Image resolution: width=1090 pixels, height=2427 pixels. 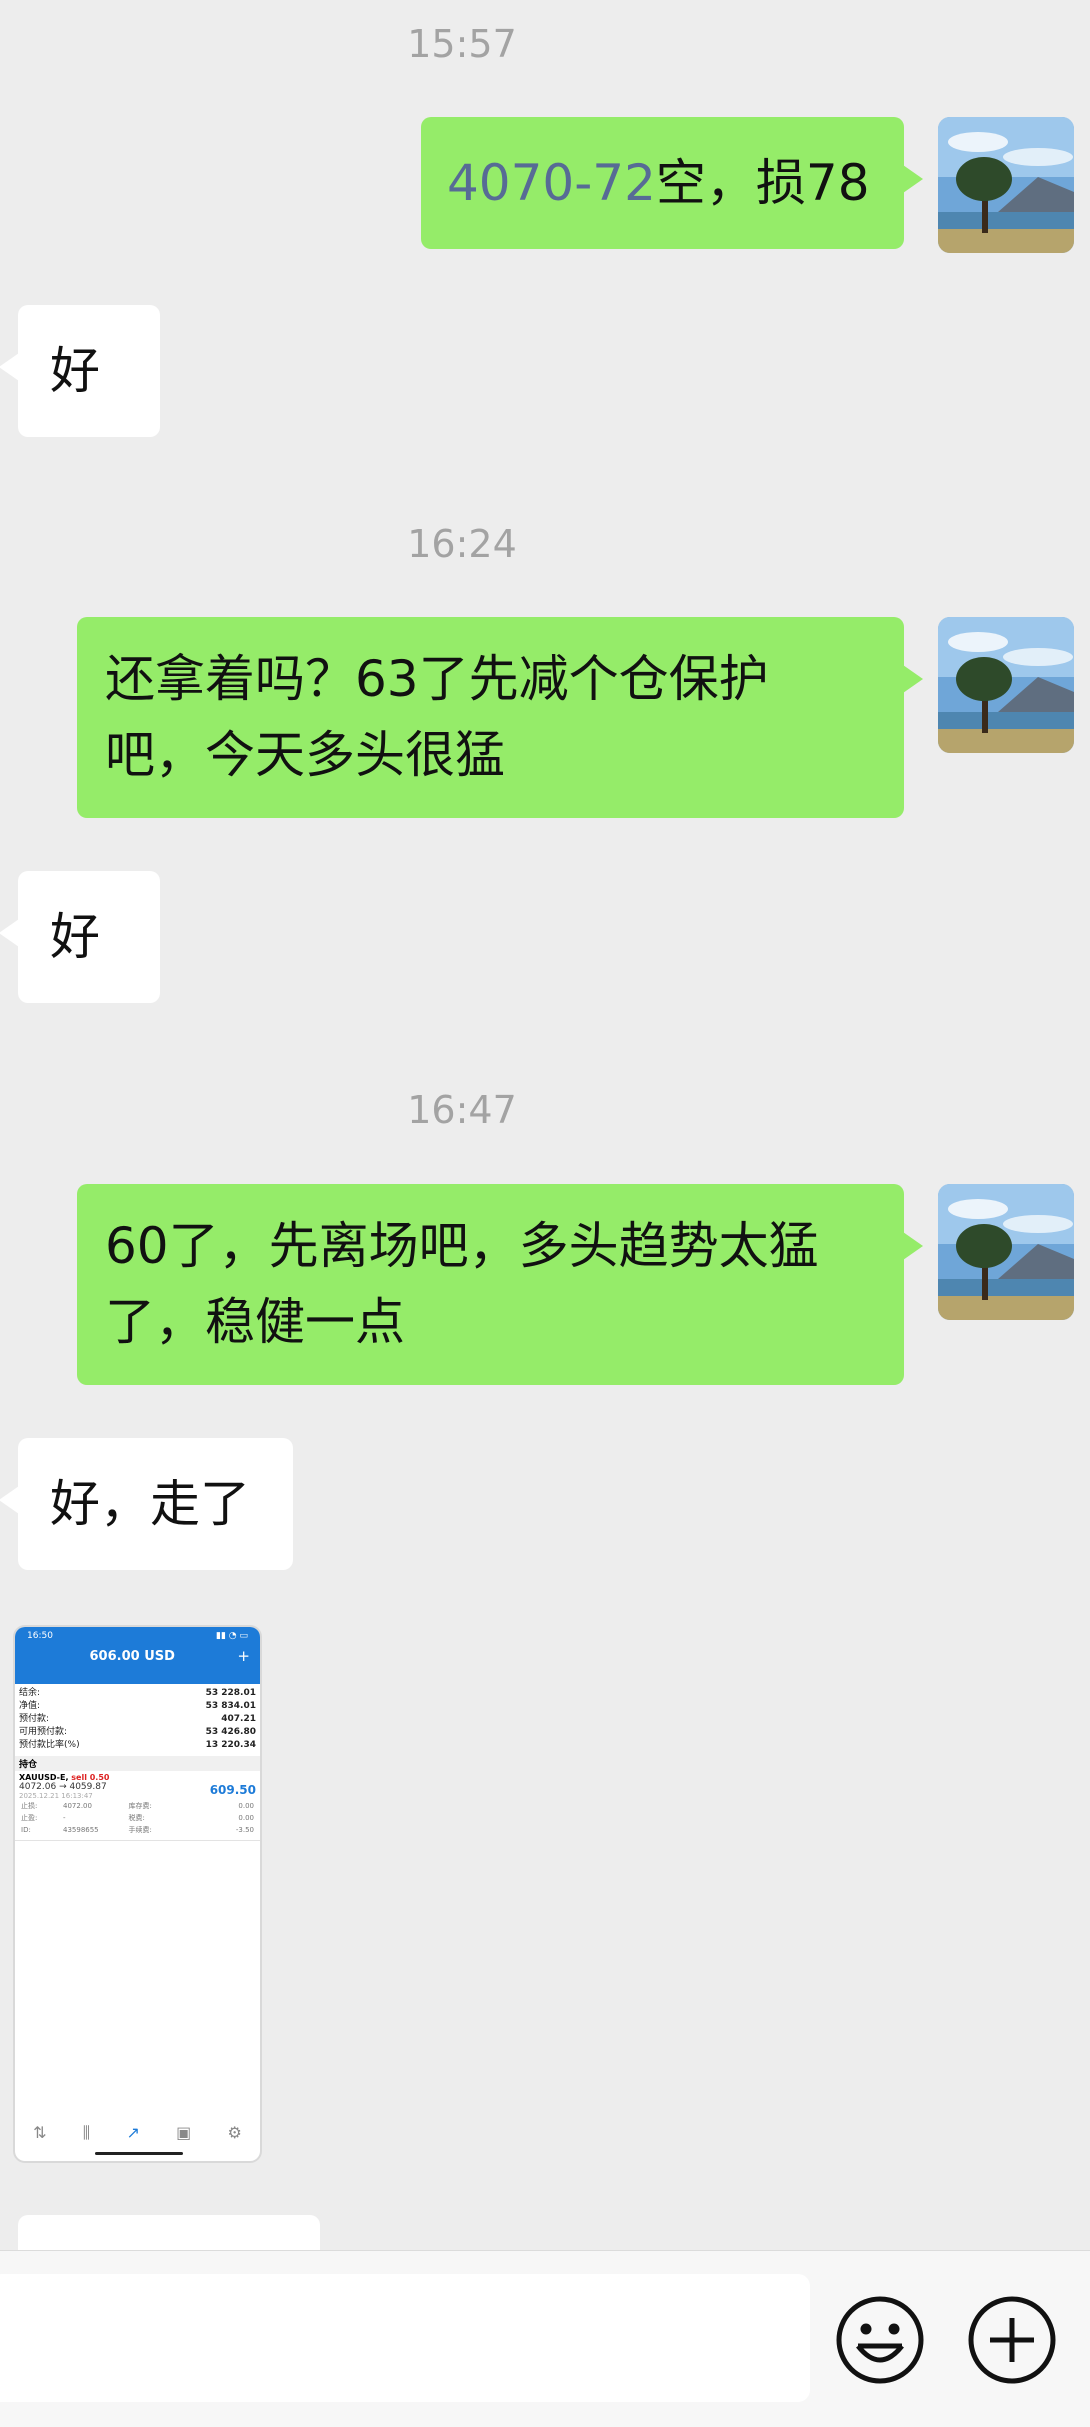 I want to click on trade-side: sell 0.50, so click(x=90, y=1777).